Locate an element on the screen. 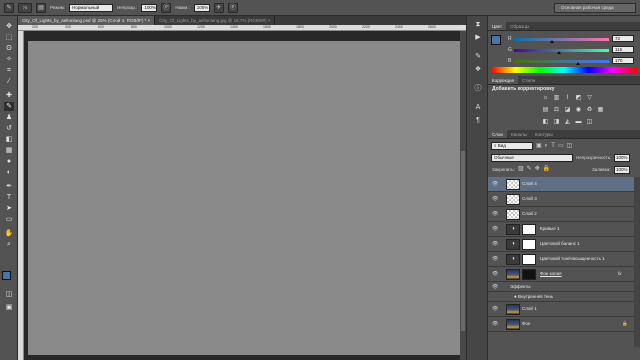  dodge-icon: ◐ is located at coordinates (9, 172).